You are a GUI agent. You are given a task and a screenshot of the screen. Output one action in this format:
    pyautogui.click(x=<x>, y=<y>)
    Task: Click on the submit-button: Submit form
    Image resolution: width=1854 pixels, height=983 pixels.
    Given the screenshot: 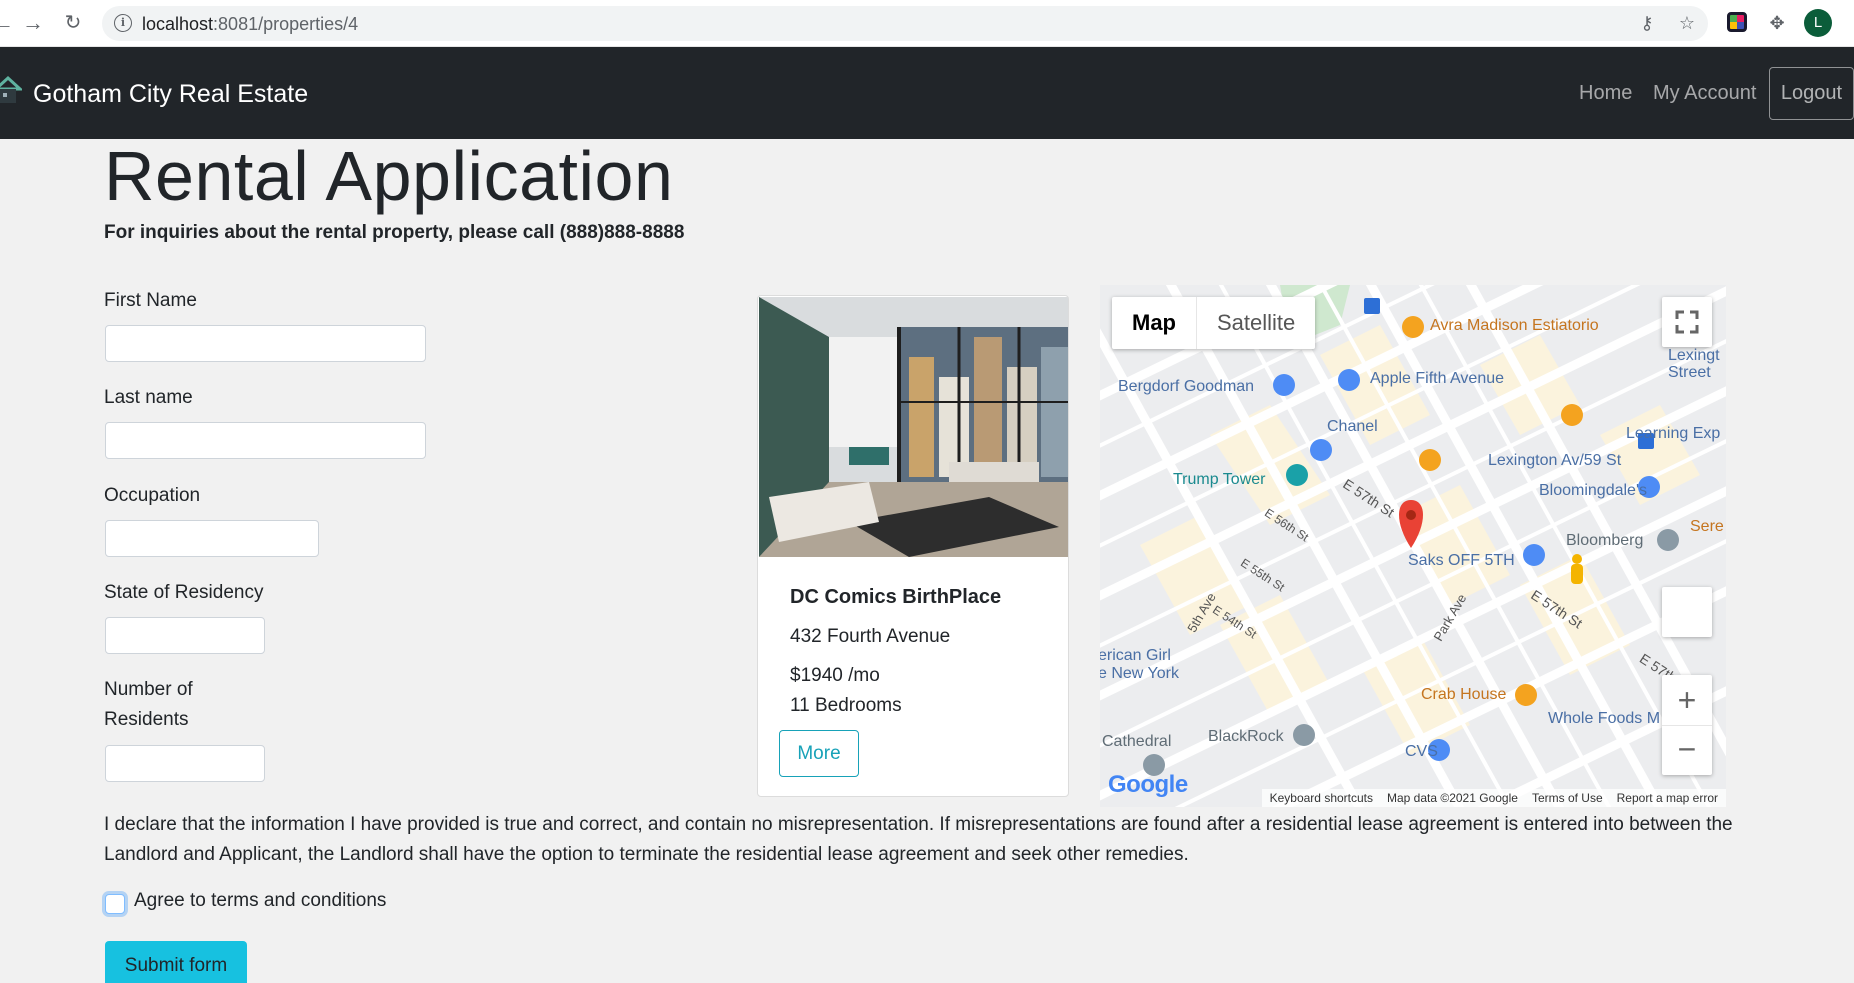 What is the action you would take?
    pyautogui.click(x=176, y=962)
    